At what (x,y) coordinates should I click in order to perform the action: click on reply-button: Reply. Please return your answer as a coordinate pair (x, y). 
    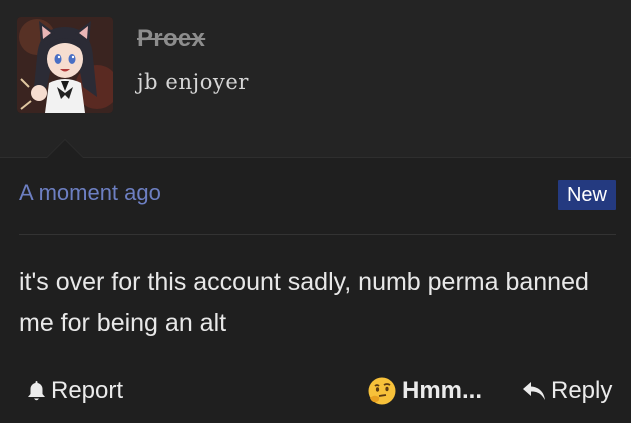
    Looking at the image, I should click on (567, 391).